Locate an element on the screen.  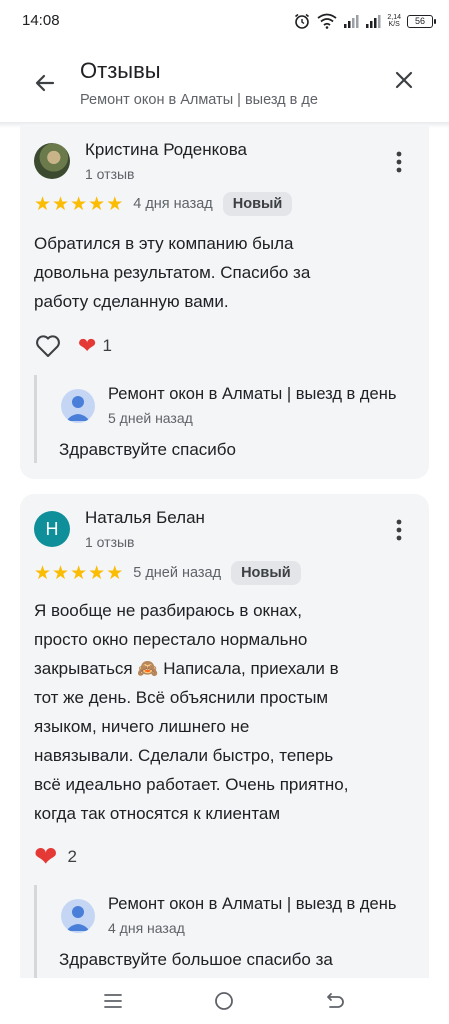
arrow-left-icon is located at coordinates (45, 83).